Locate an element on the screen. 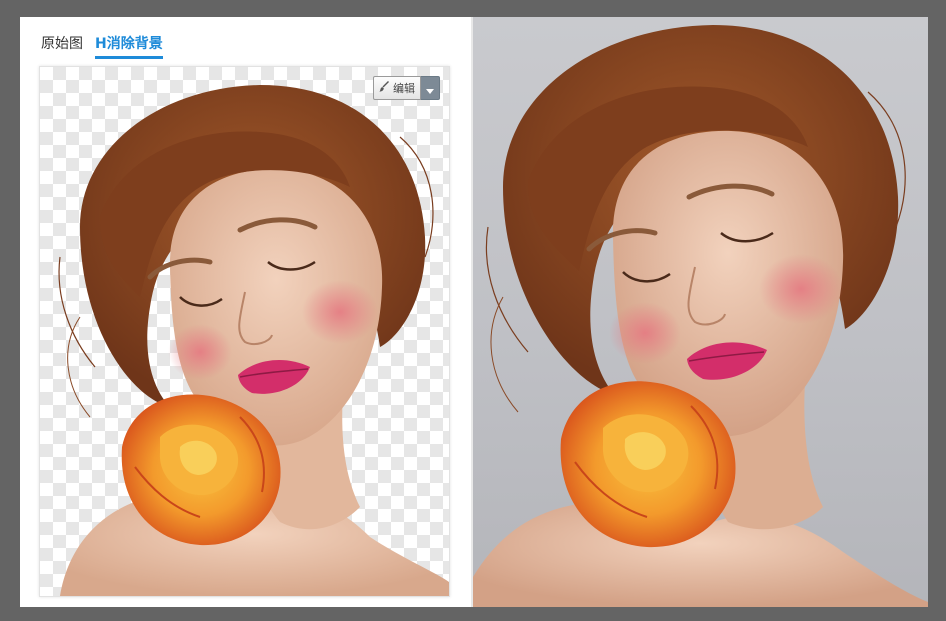  edit-button: 编辑 is located at coordinates (397, 88).